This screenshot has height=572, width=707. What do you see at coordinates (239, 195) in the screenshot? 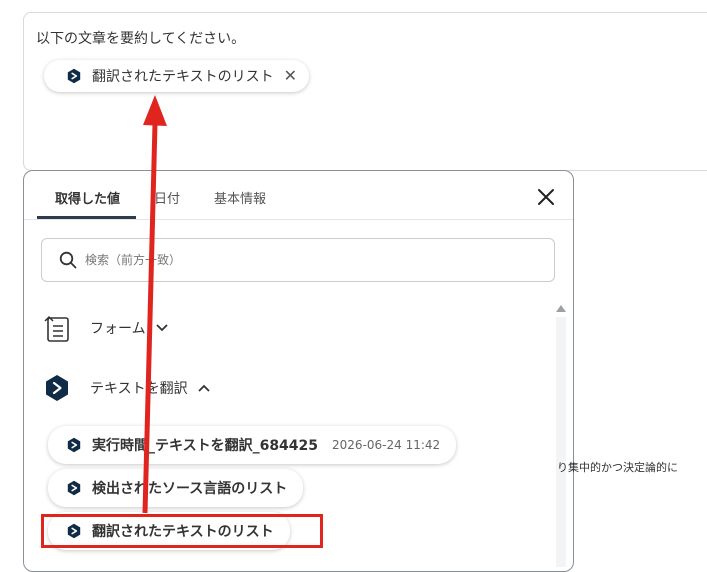
I see `tab-basic-info: 基本情報` at bounding box center [239, 195].